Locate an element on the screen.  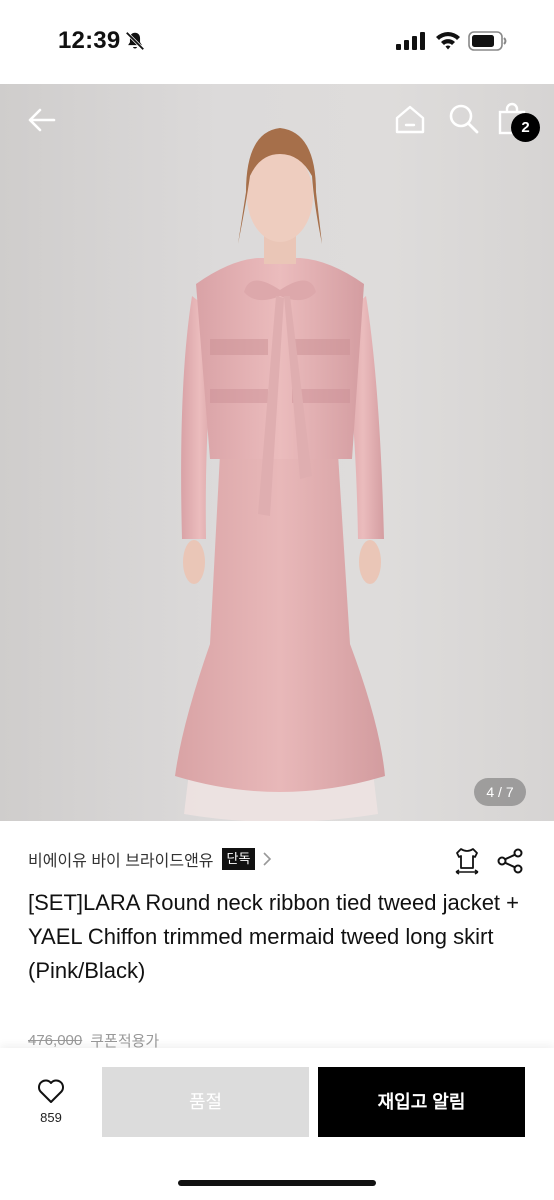
chevron-right-icon is located at coordinates (267, 859).